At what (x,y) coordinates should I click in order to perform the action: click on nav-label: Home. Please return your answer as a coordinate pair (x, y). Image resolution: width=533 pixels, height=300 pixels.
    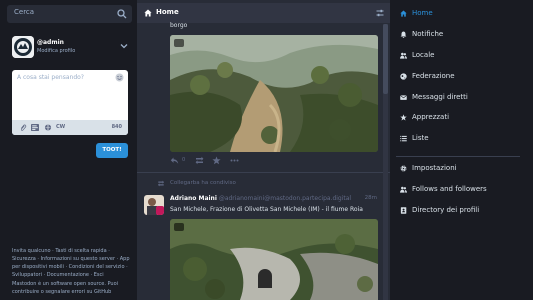
    Looking at the image, I should click on (422, 13).